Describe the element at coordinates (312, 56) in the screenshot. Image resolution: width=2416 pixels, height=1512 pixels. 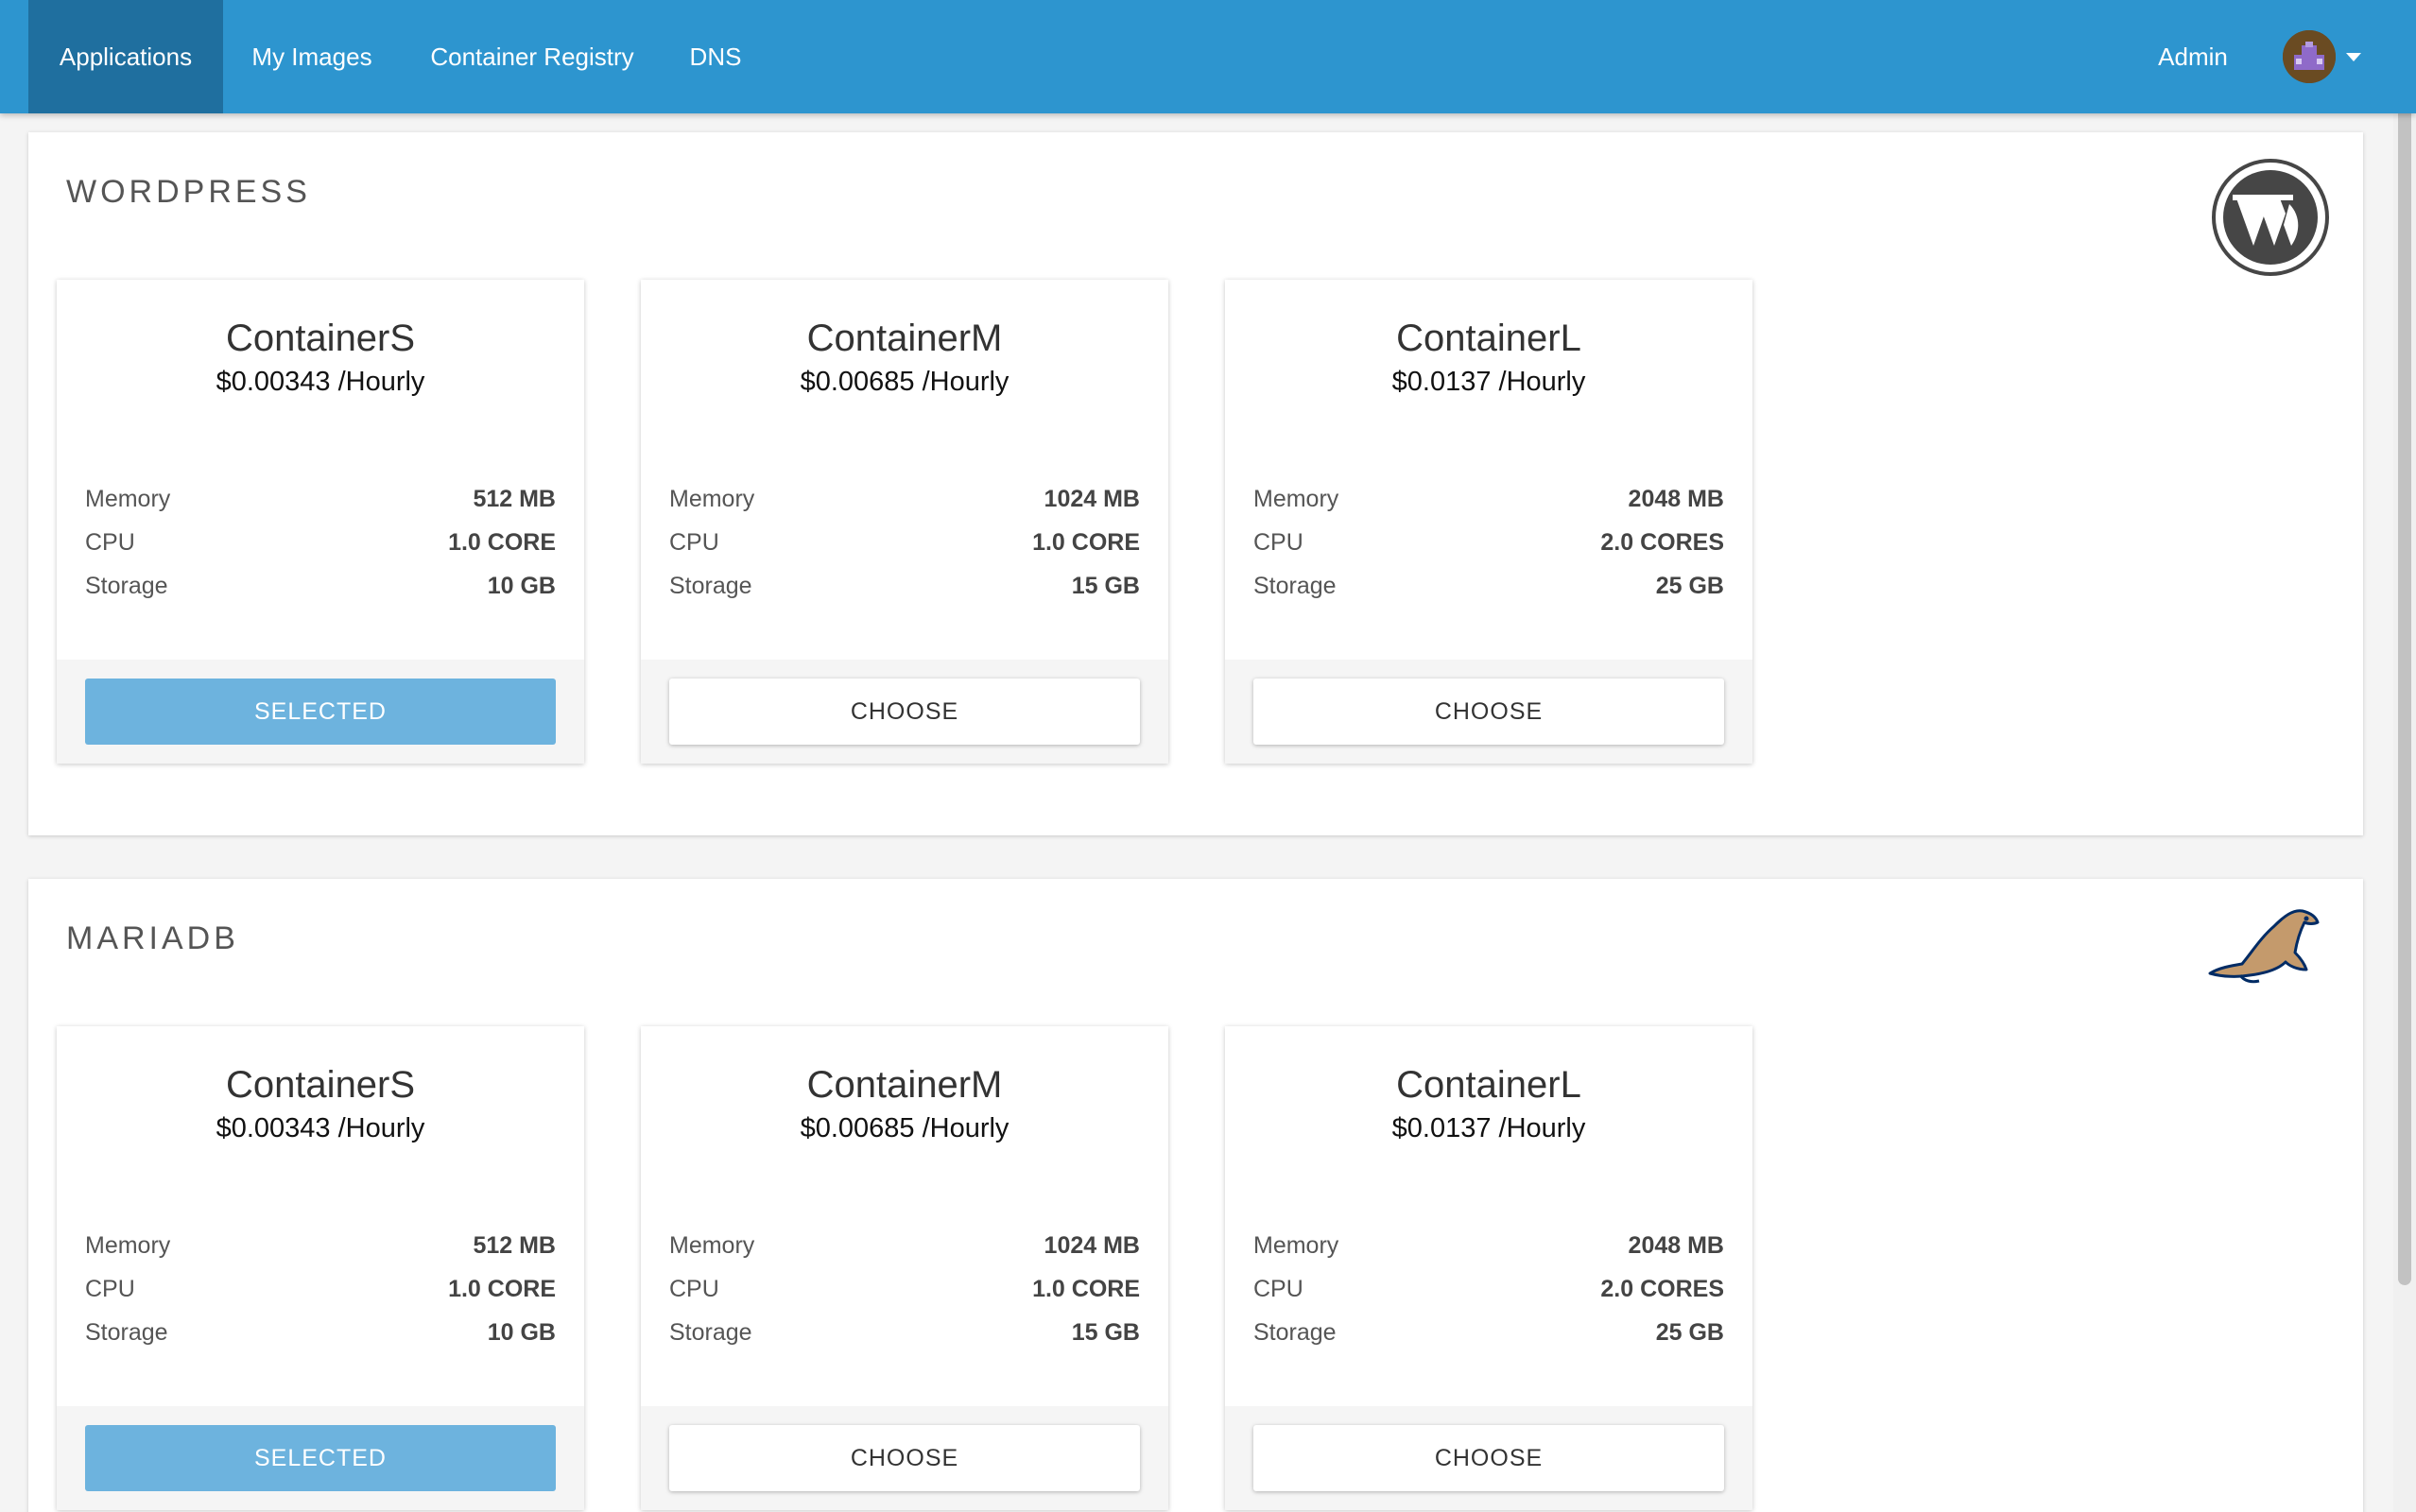
I see `tab-my-images: My Images` at that location.